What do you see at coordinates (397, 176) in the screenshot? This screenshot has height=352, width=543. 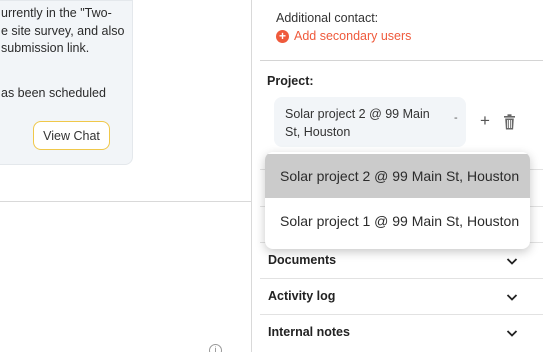 I see `project-option: Solar project 2 @ 99 Main St, Houston` at bounding box center [397, 176].